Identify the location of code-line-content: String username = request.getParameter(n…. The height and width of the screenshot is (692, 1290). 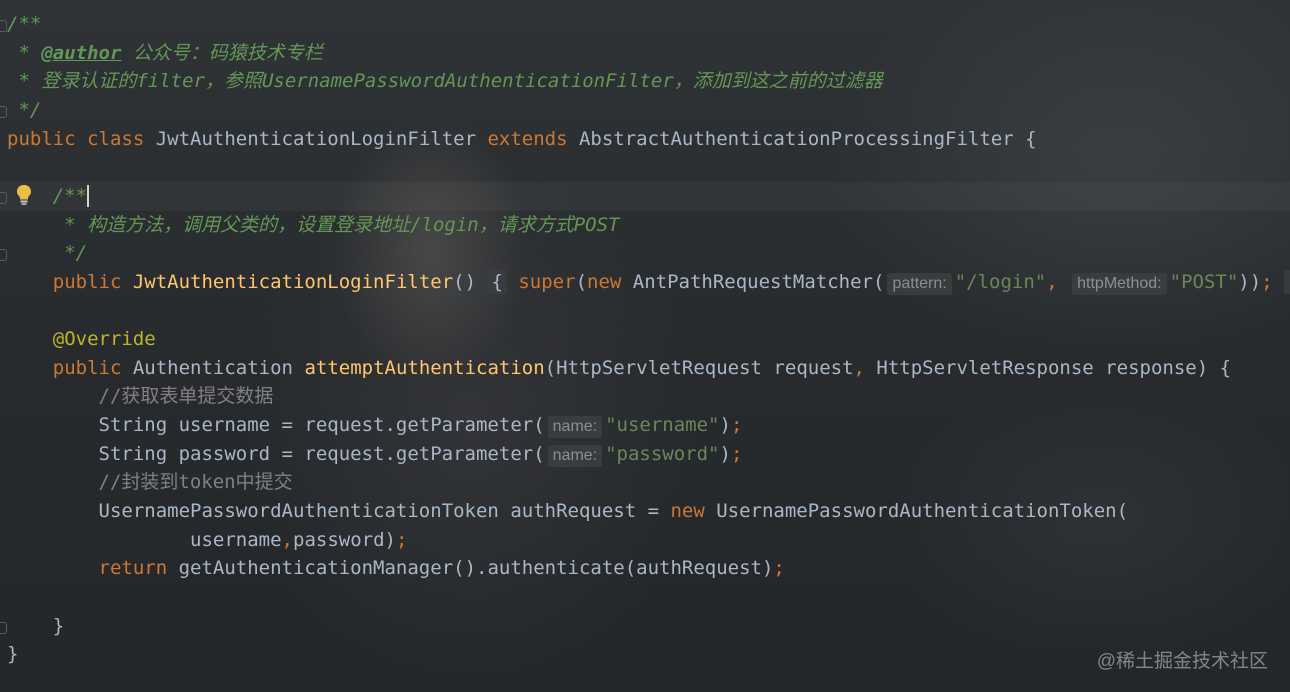
(374, 425).